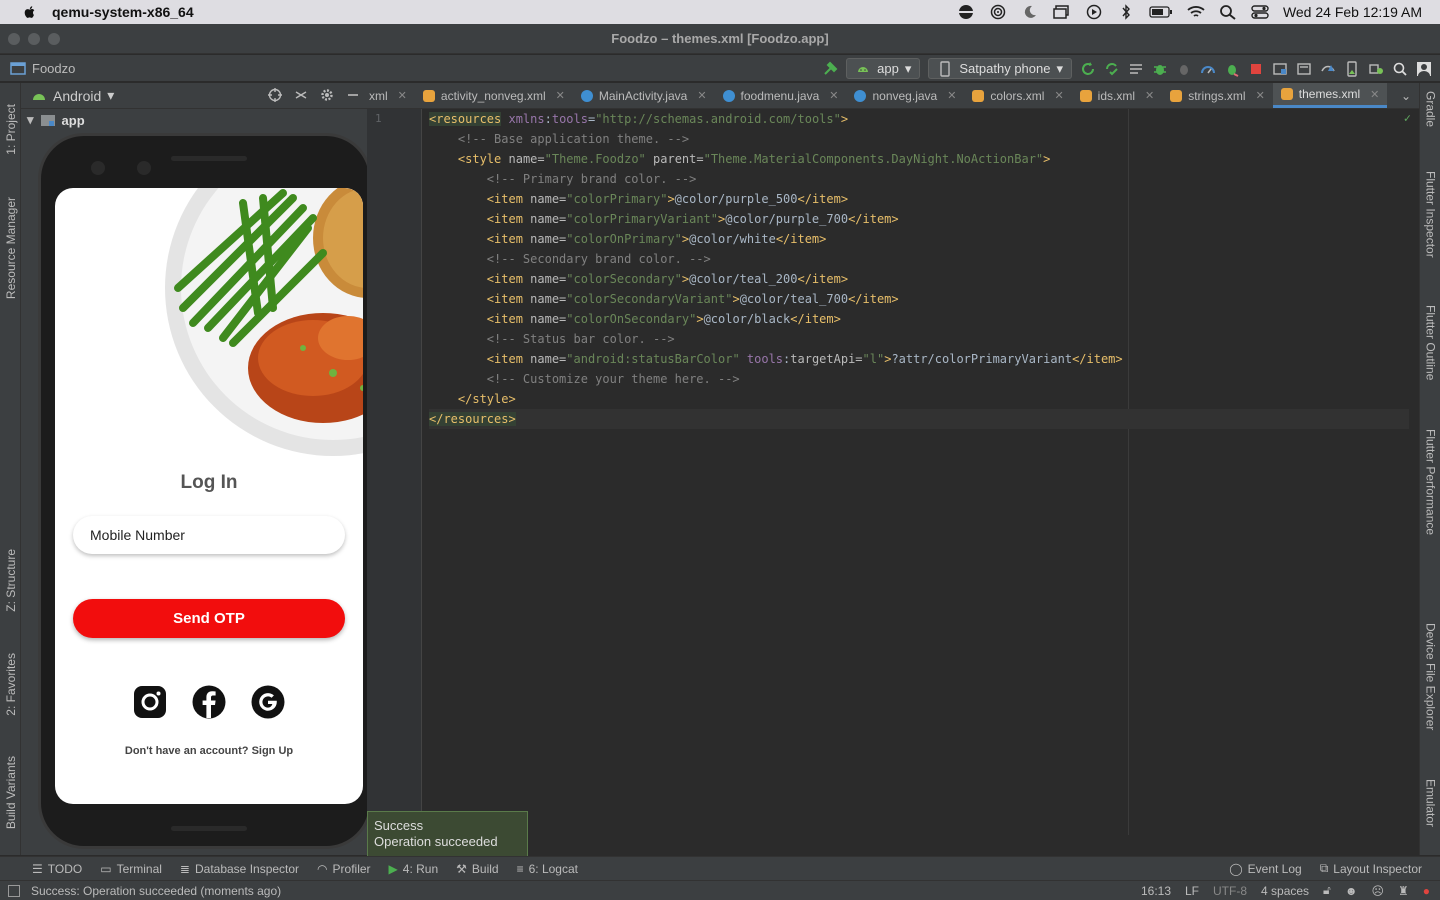 This screenshot has height=900, width=1440. What do you see at coordinates (391, 95) in the screenshot?
I see `tab-xml: xml ✕` at bounding box center [391, 95].